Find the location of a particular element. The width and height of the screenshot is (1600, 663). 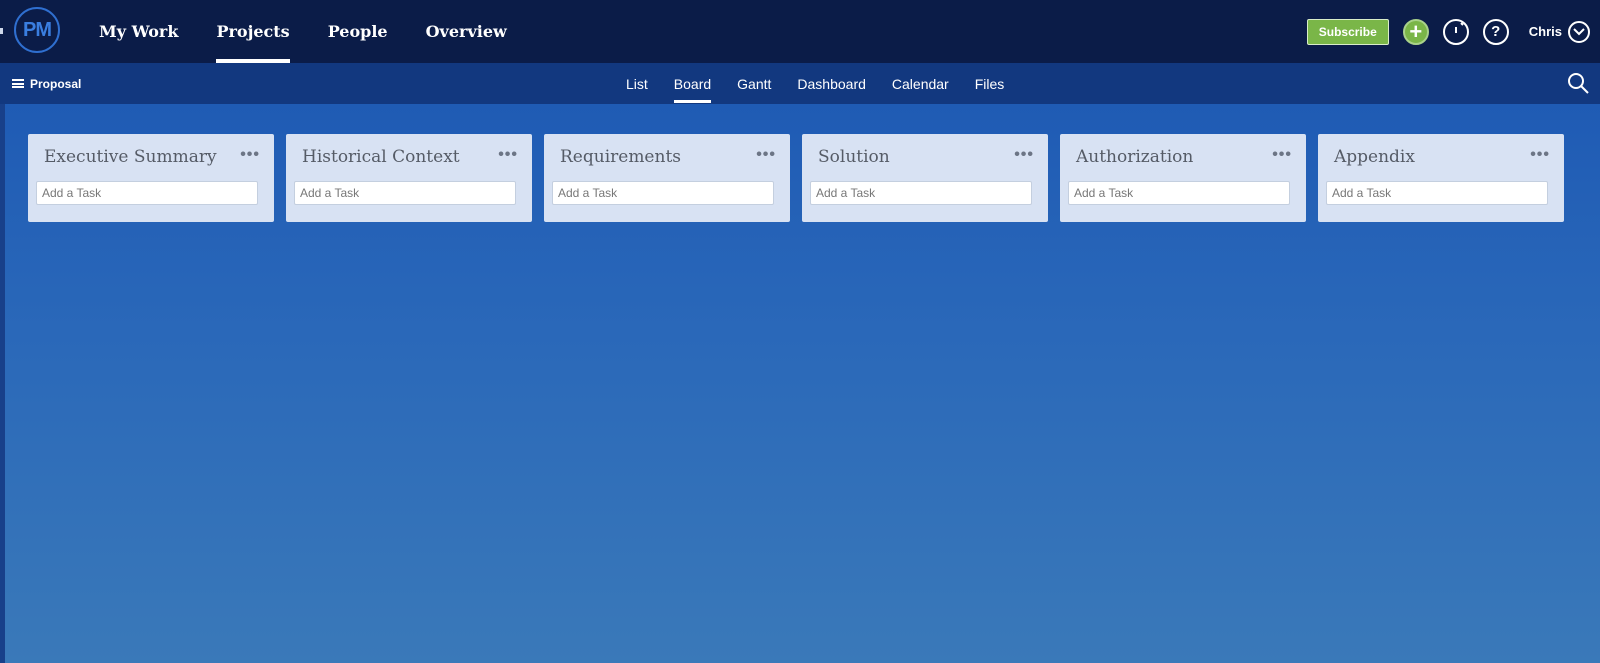

hamburger-icon is located at coordinates (18, 83).